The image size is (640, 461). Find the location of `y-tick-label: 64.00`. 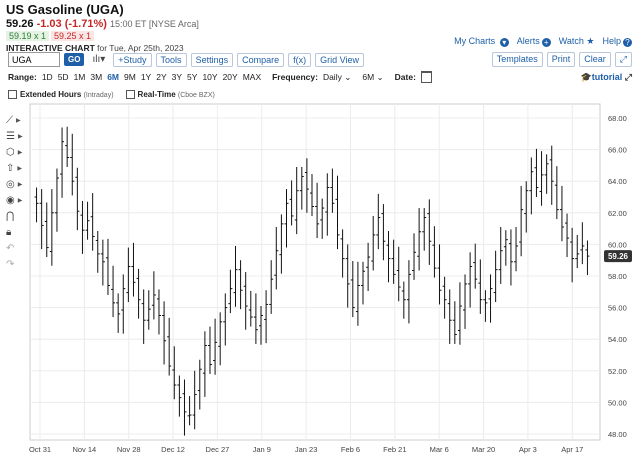

y-tick-label: 64.00 is located at coordinates (617, 181).